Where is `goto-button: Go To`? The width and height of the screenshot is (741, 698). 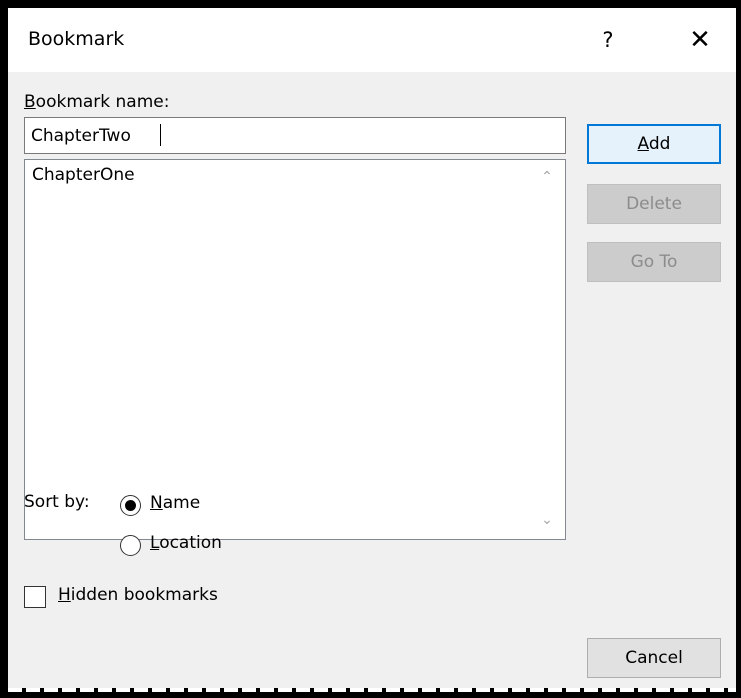 goto-button: Go To is located at coordinates (654, 262).